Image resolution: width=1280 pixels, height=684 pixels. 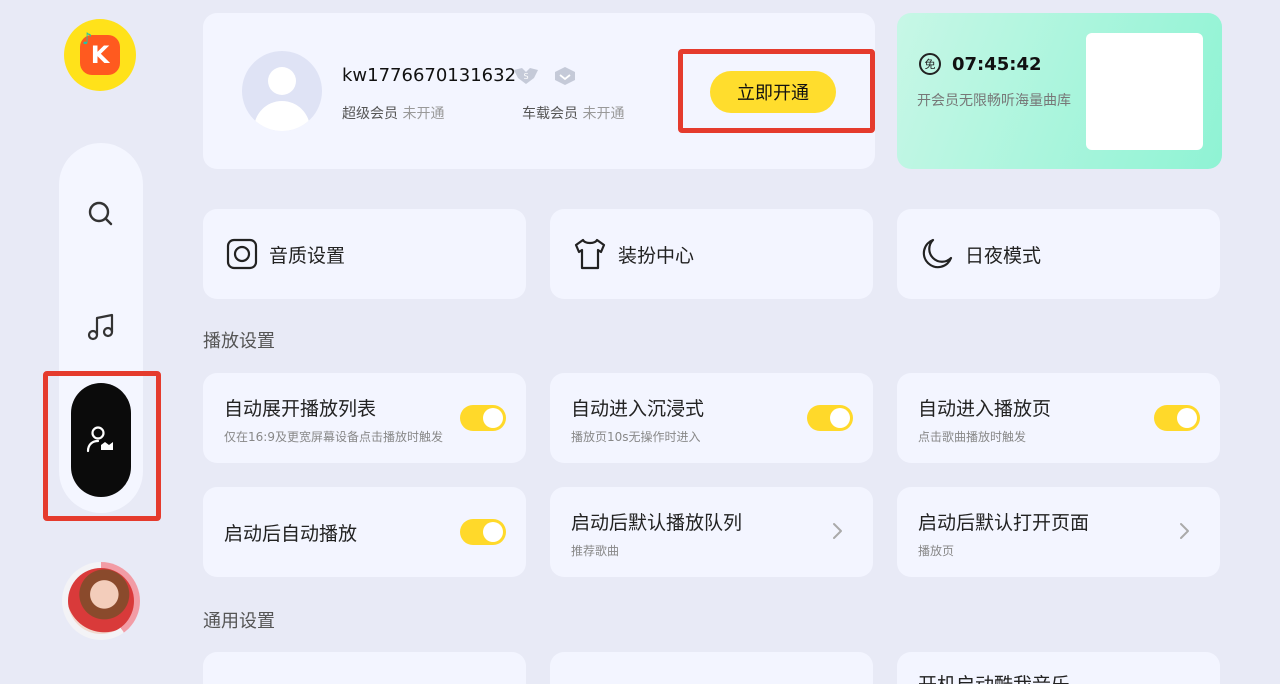 I want to click on car-member-status: 未开通, so click(x=603, y=114).